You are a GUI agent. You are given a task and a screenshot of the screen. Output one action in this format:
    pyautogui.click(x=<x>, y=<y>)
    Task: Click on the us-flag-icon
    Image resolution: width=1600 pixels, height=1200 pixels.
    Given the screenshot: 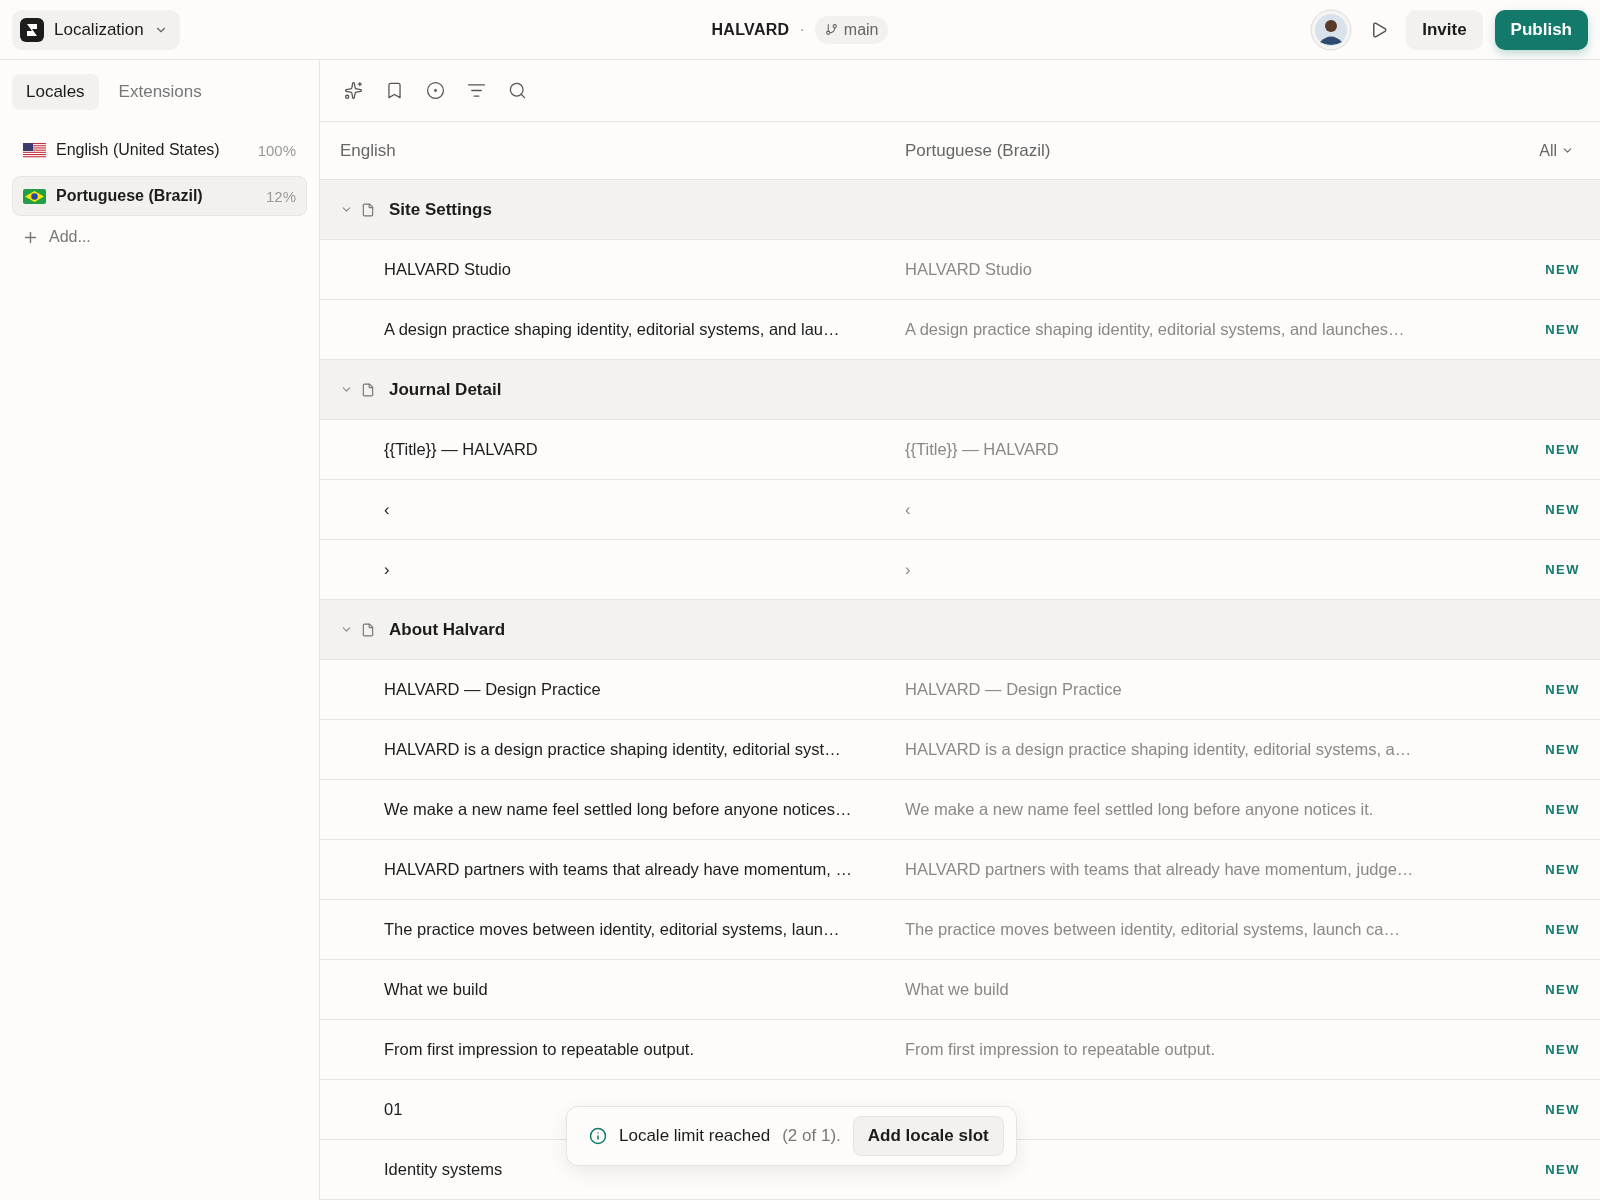 What is the action you would take?
    pyautogui.click(x=34, y=150)
    